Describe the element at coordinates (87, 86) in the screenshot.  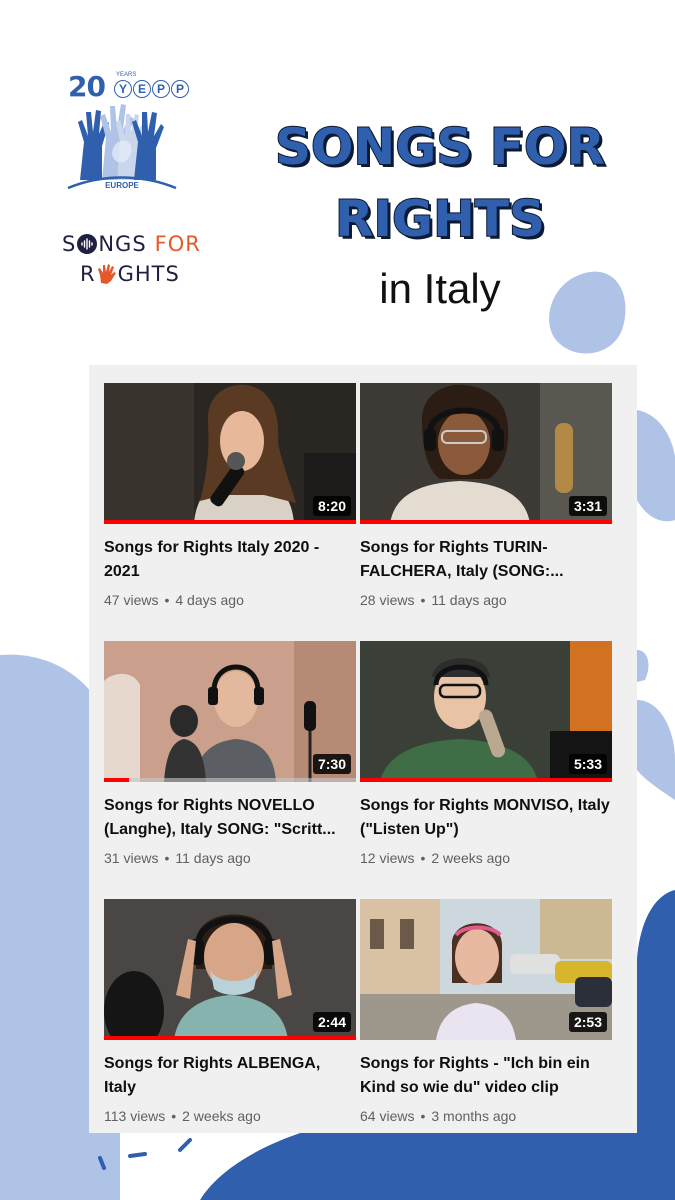
I see `yepp-anniversary-number: 20` at that location.